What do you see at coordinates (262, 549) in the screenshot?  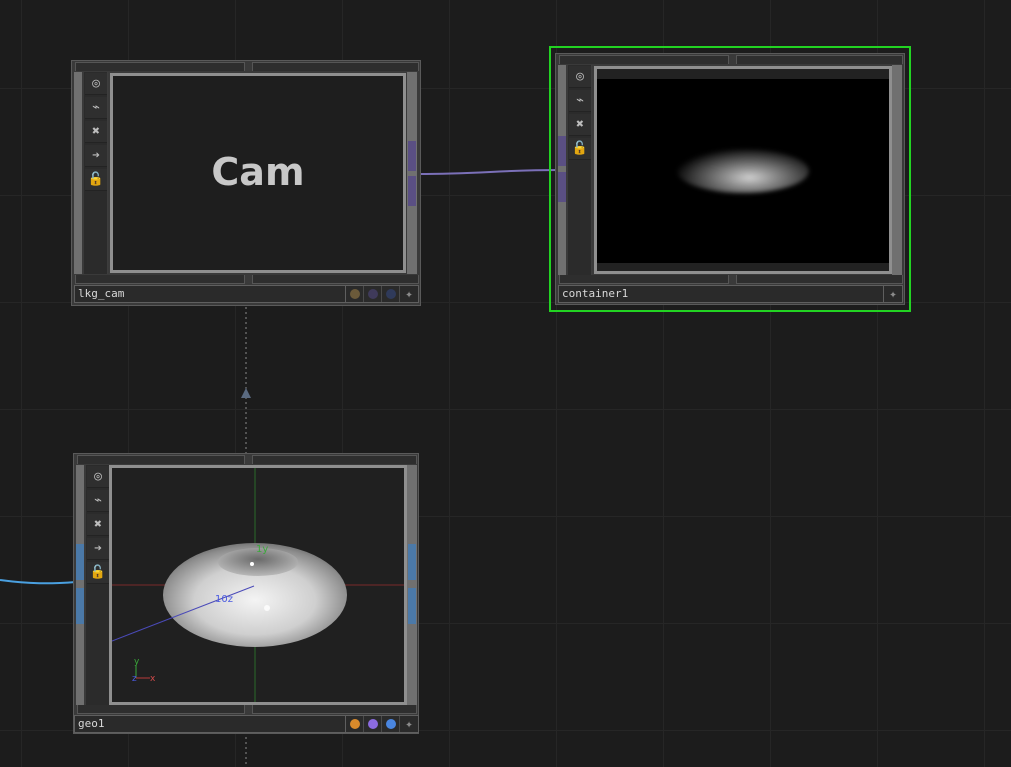 I see `axis-y-label: 1y` at bounding box center [262, 549].